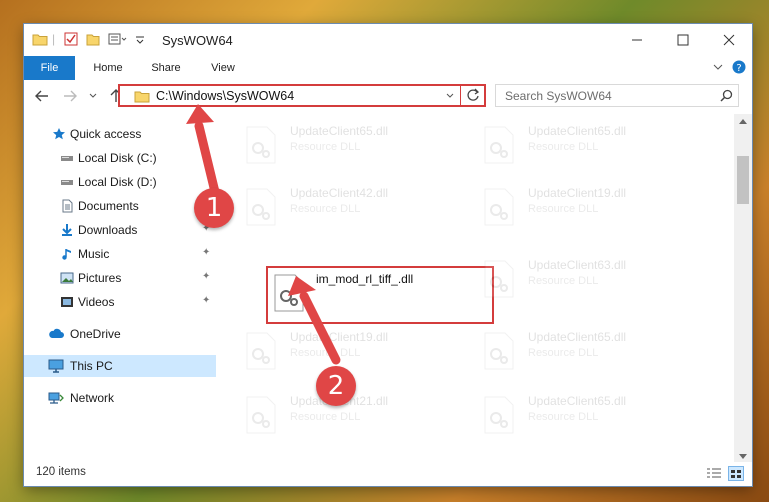 The width and height of the screenshot is (769, 502). What do you see at coordinates (302, 286) in the screenshot?
I see `arrow-2-head` at bounding box center [302, 286].